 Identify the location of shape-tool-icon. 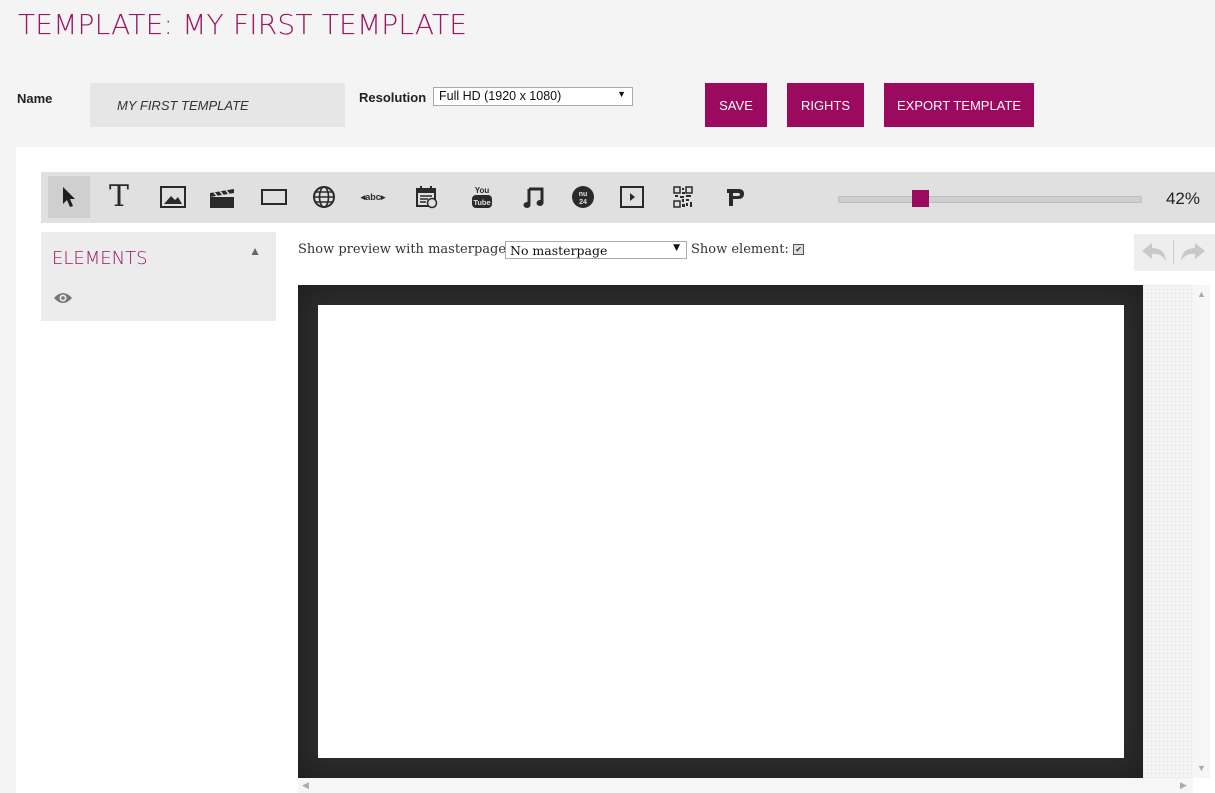
(274, 197).